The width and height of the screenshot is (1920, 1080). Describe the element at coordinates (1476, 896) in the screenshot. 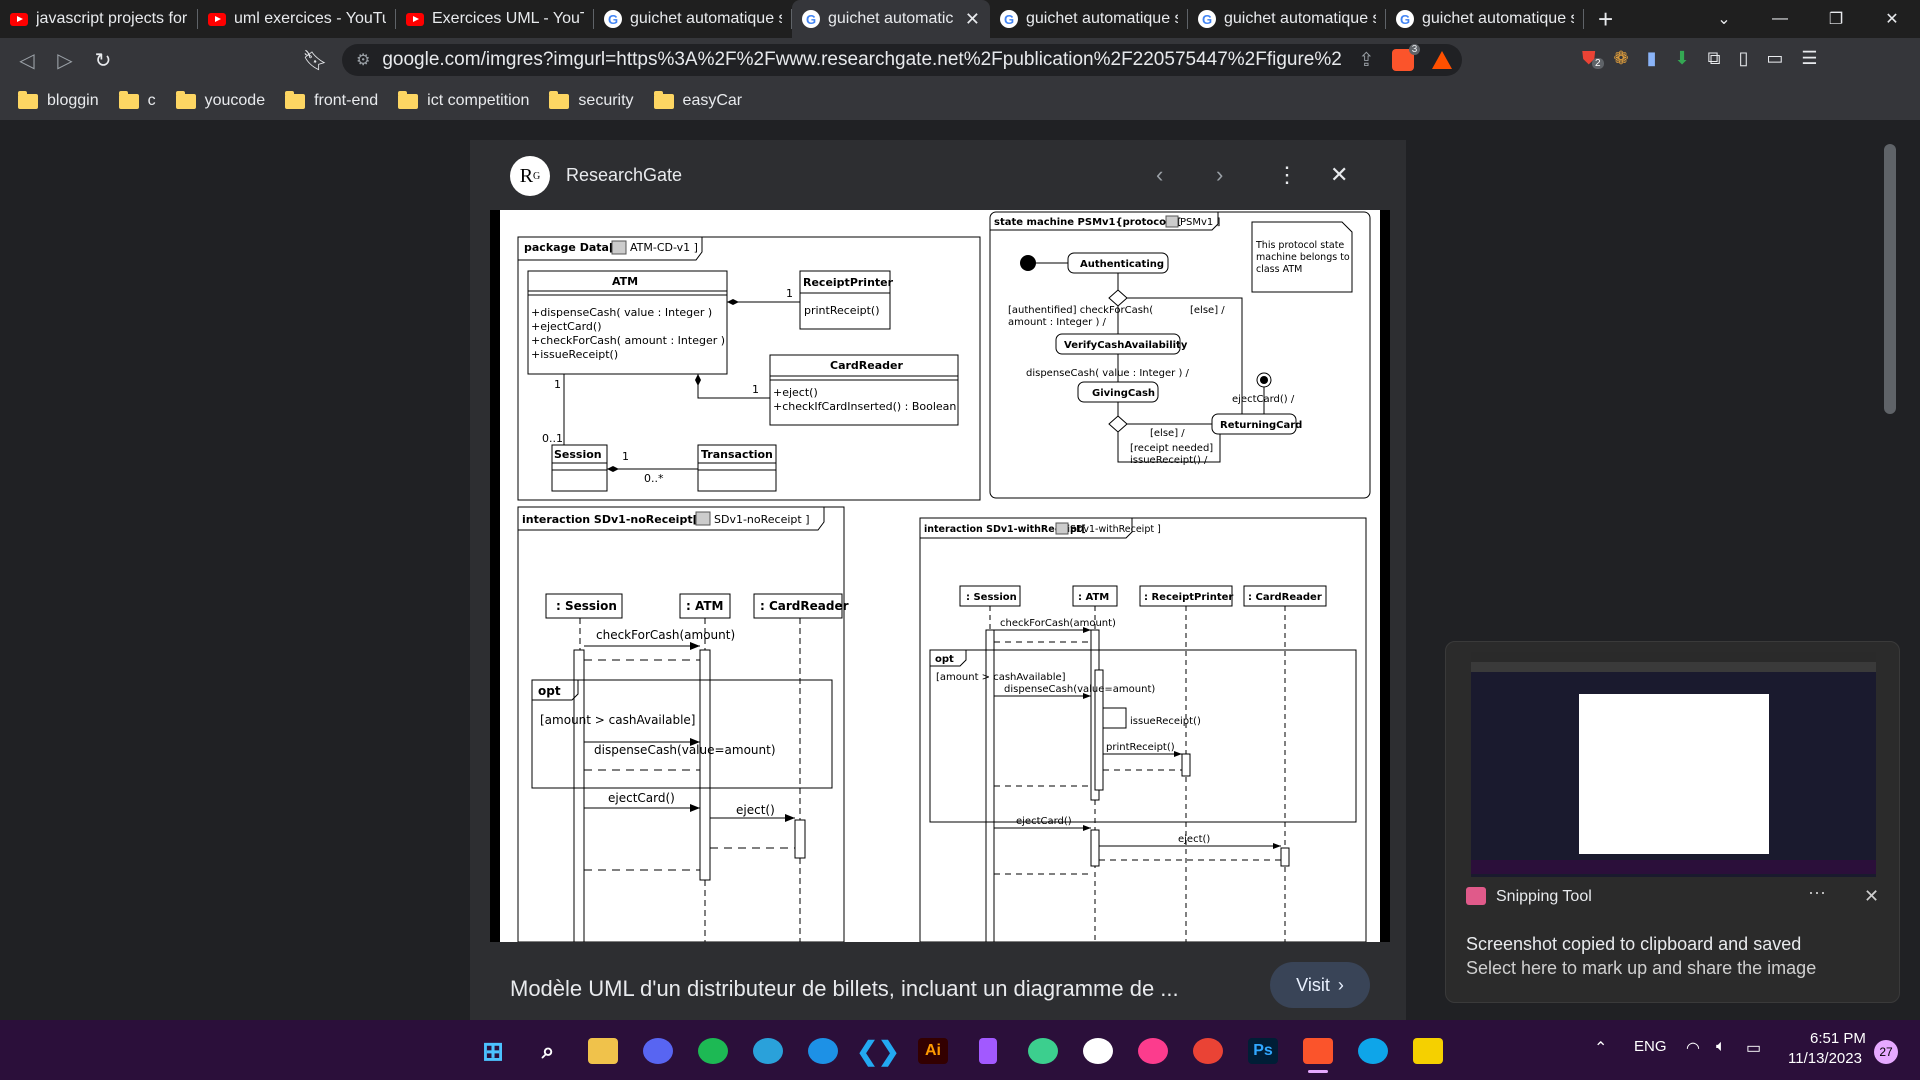

I see `snipping-tool-icon` at that location.